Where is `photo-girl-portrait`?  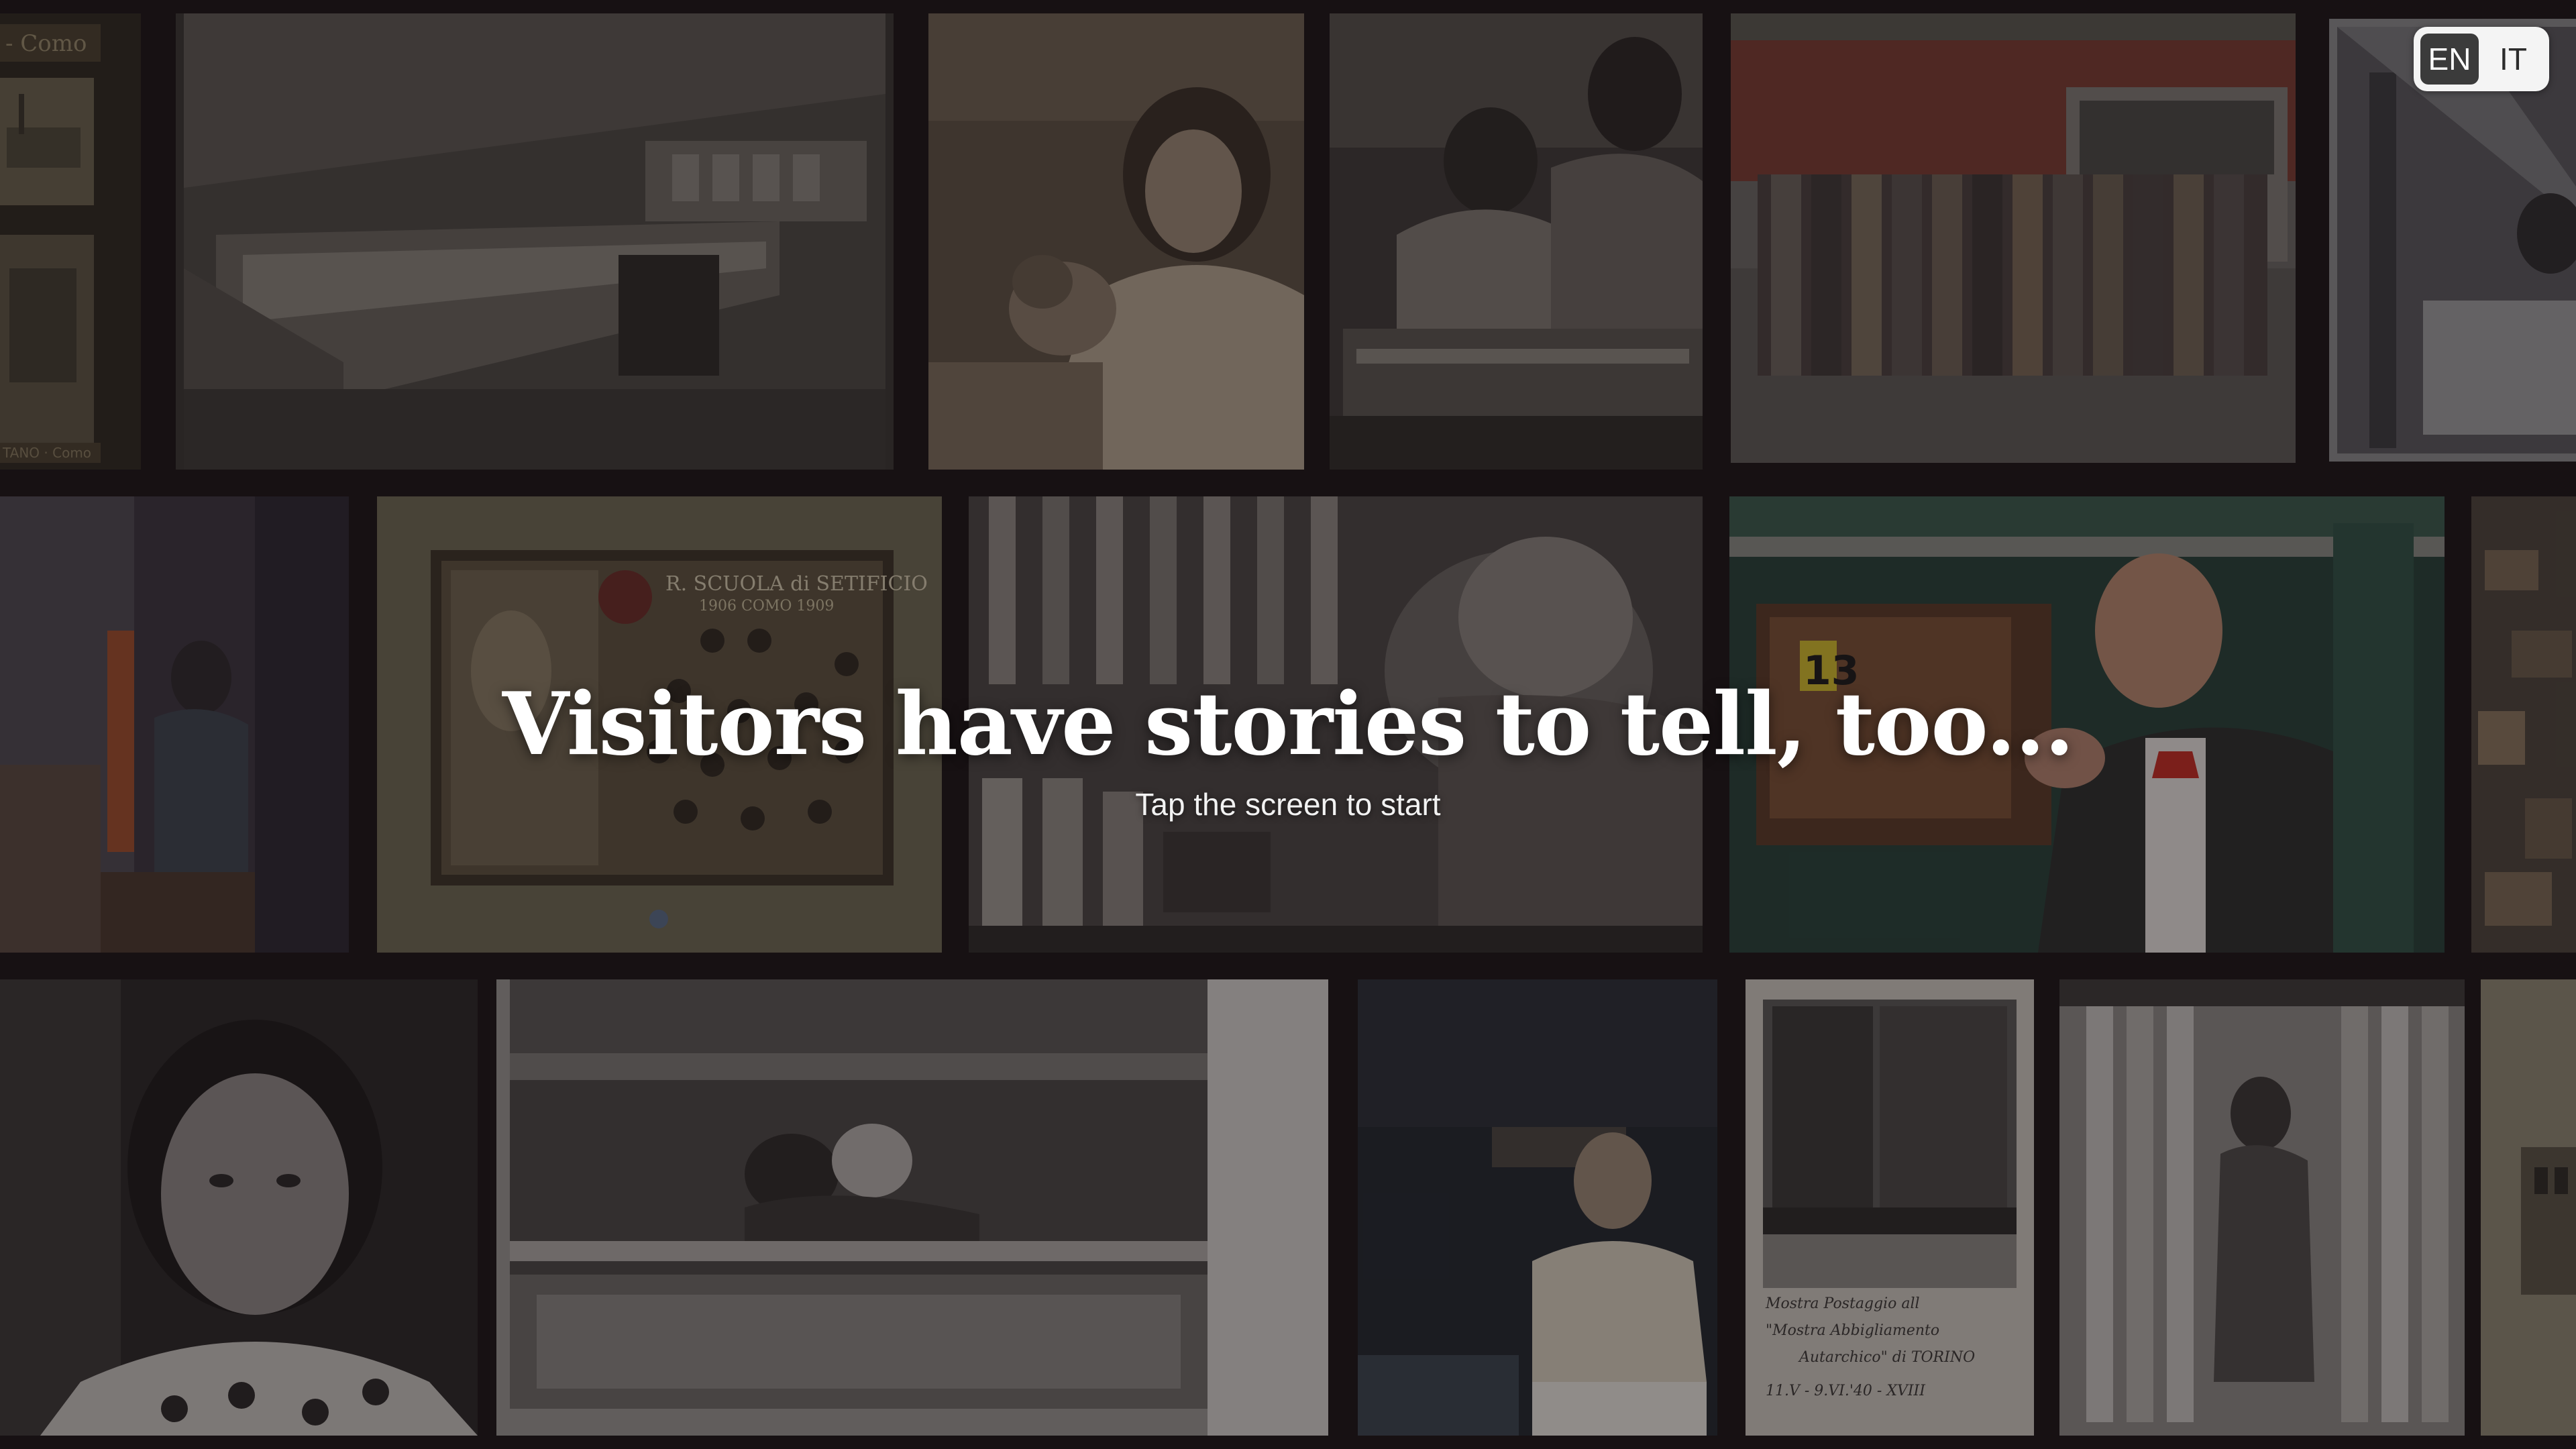 photo-girl-portrait is located at coordinates (239, 1207).